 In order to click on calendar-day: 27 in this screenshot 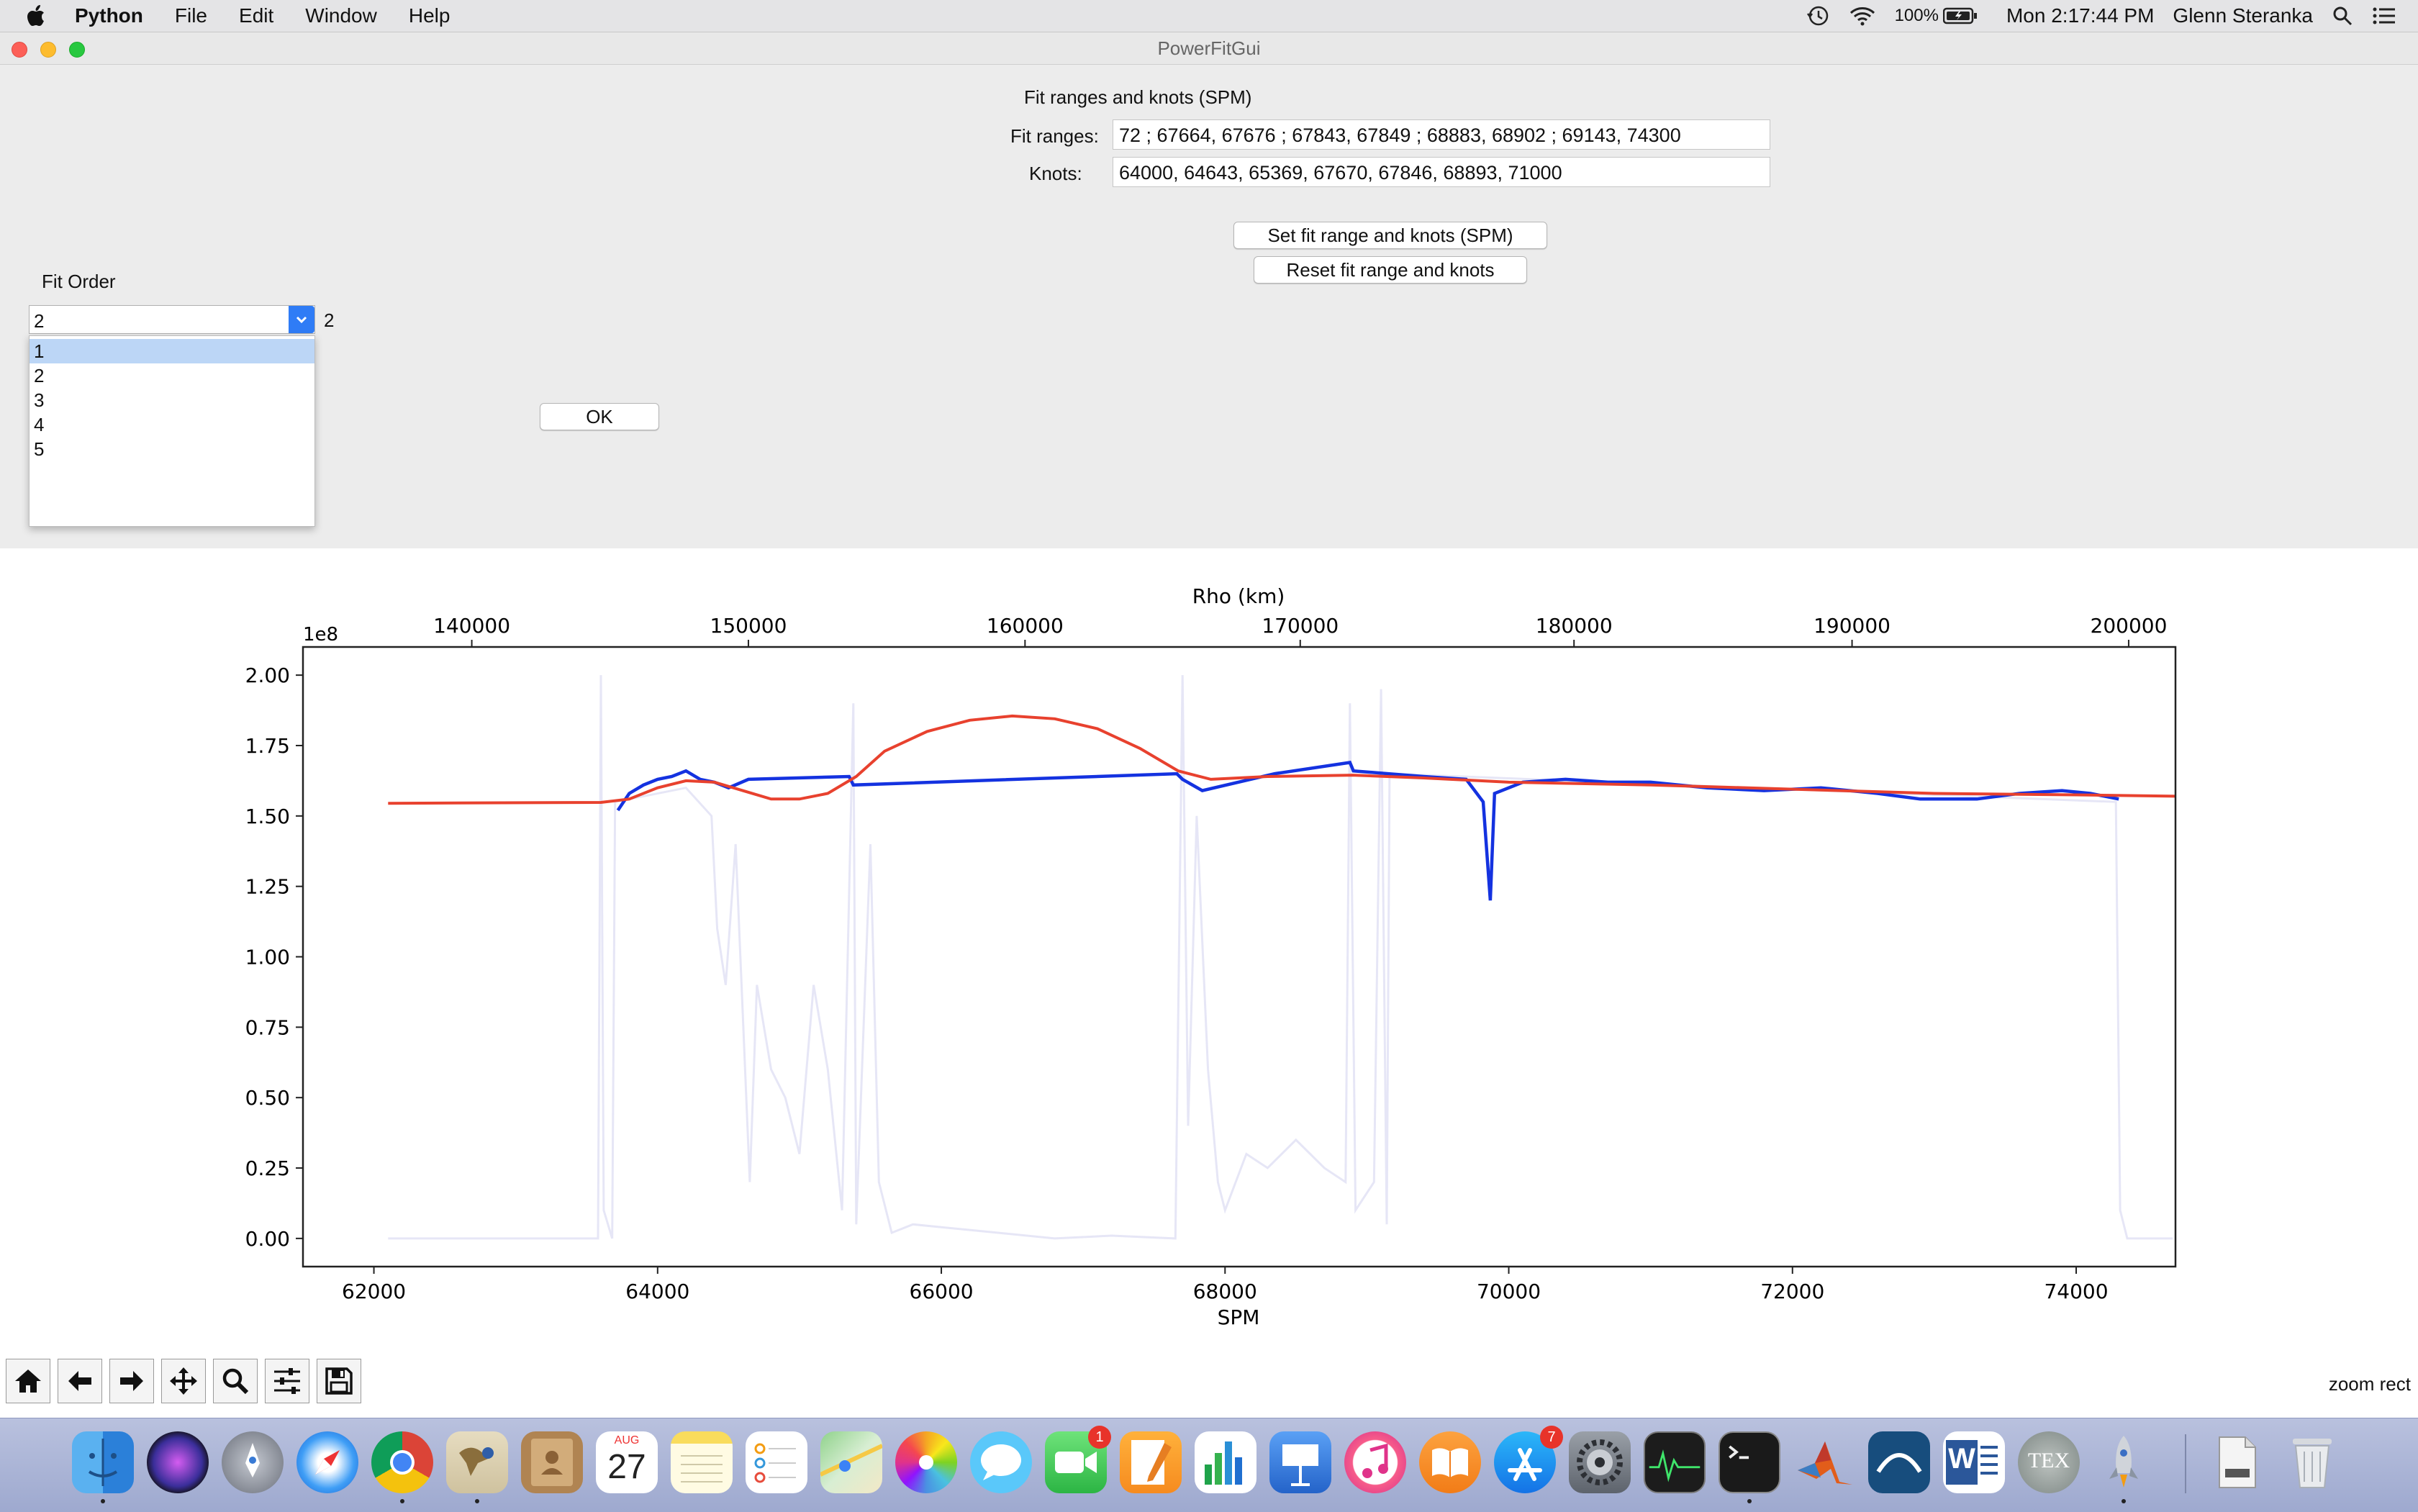, I will do `click(626, 1467)`.